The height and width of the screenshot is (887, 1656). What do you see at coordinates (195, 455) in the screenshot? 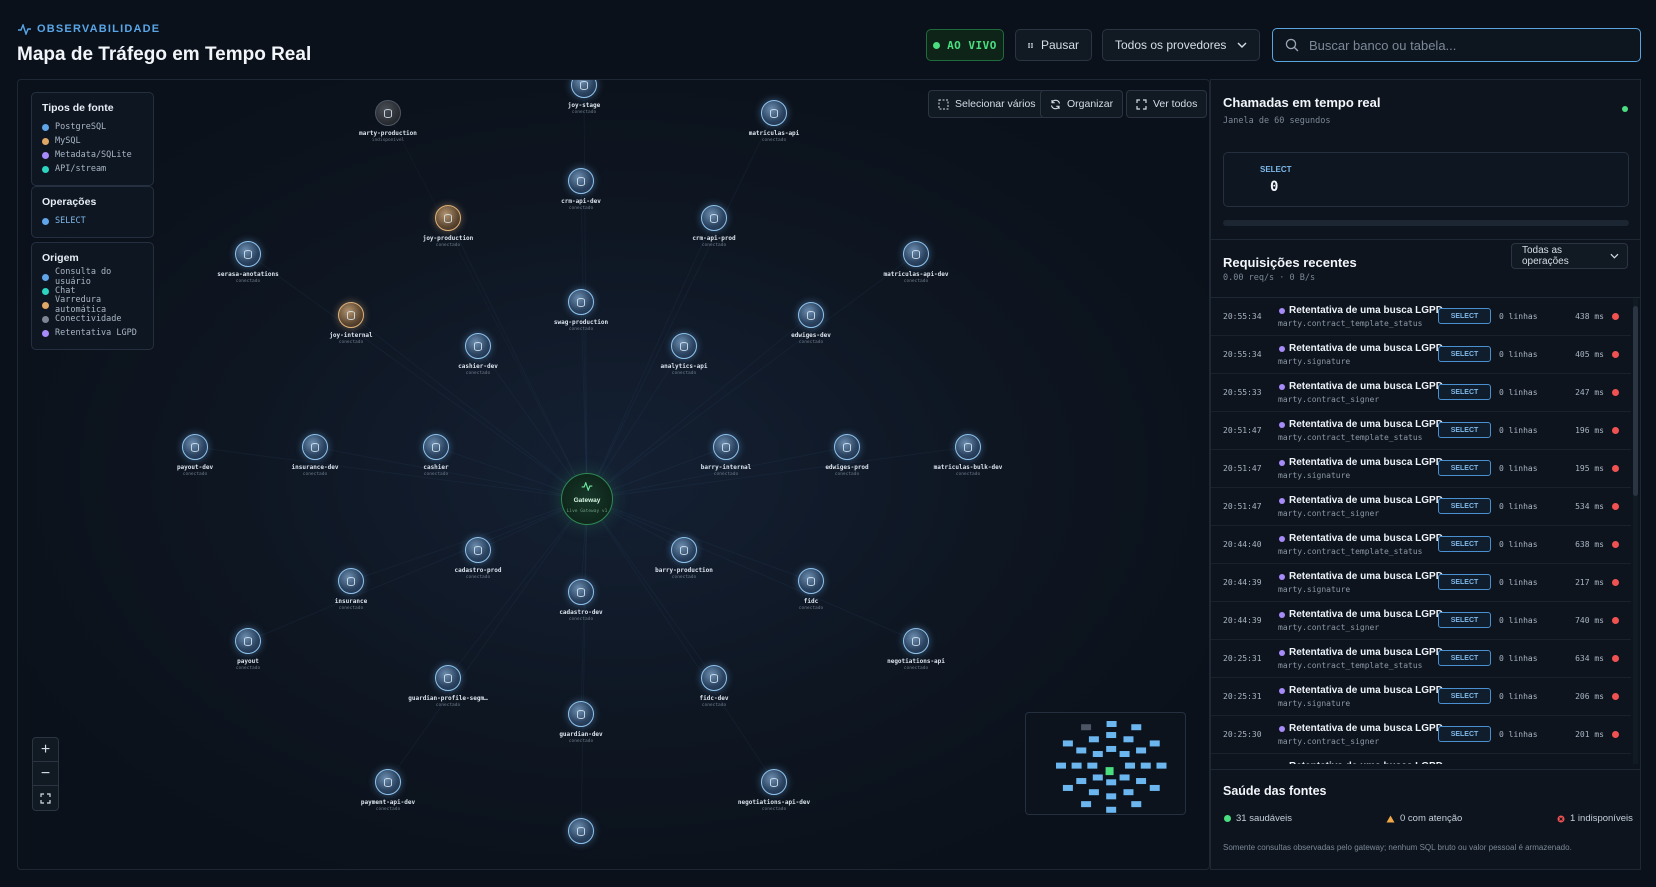
I see `database-node: payout-dev conectado` at bounding box center [195, 455].